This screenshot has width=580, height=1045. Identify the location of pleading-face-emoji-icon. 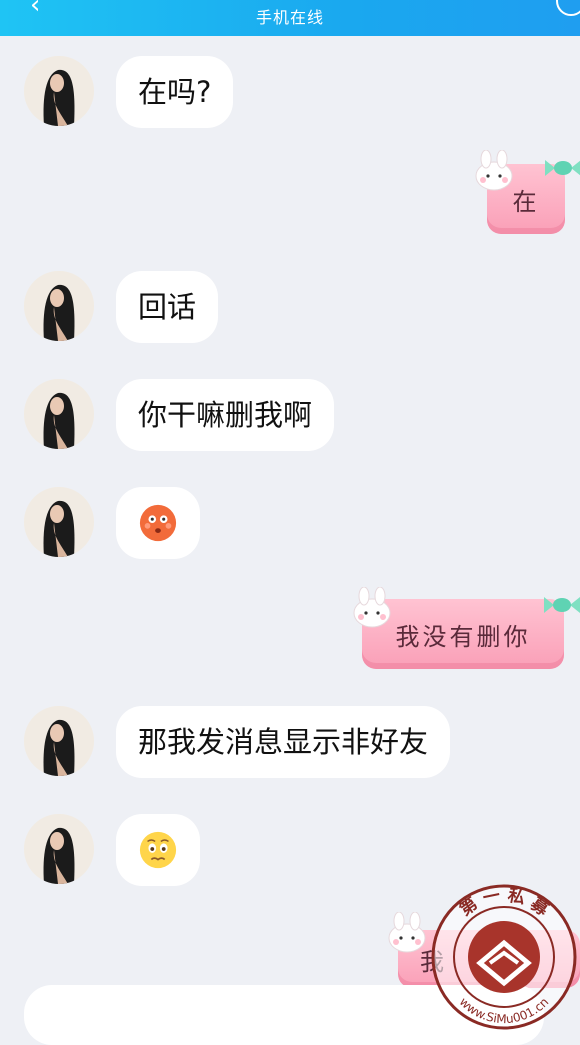
(158, 850).